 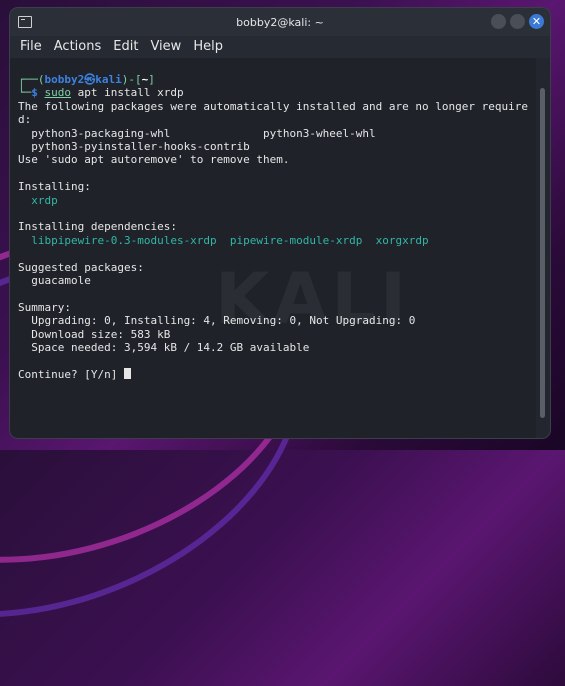 What do you see at coordinates (31, 46) in the screenshot?
I see `menu-file: File` at bounding box center [31, 46].